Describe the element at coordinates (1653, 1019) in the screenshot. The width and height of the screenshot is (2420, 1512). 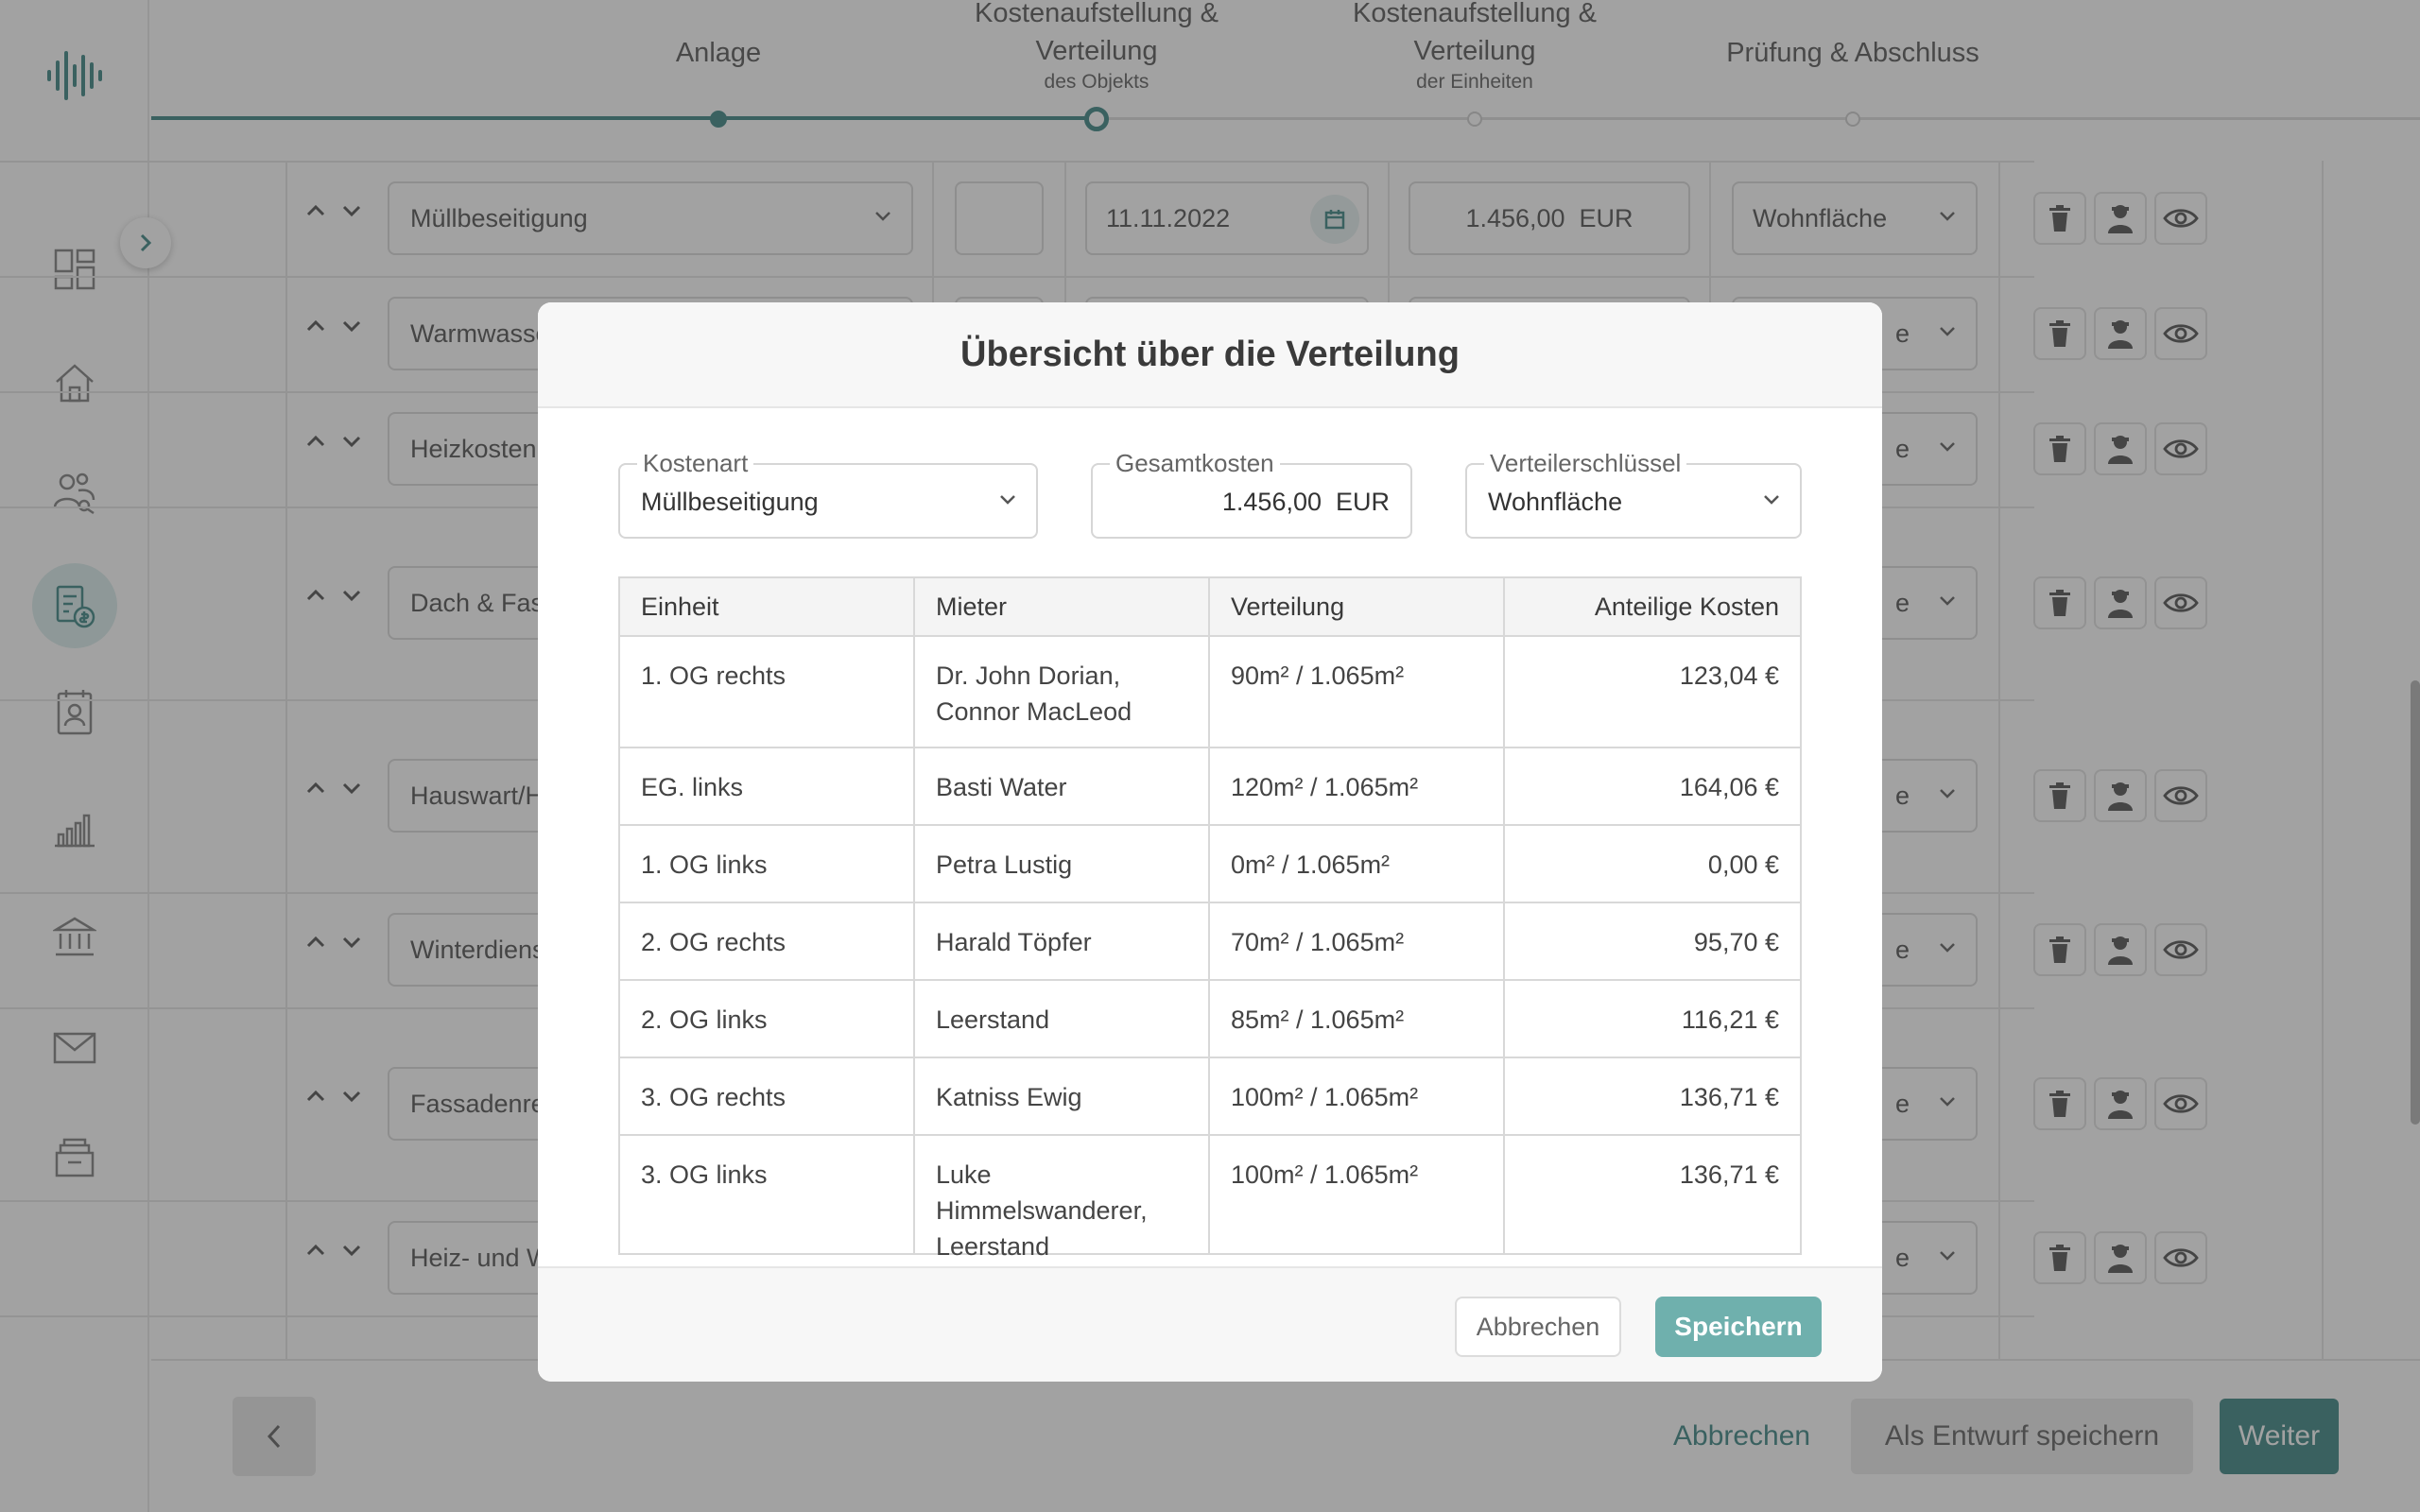
I see `cell-share: 116,21 €` at that location.